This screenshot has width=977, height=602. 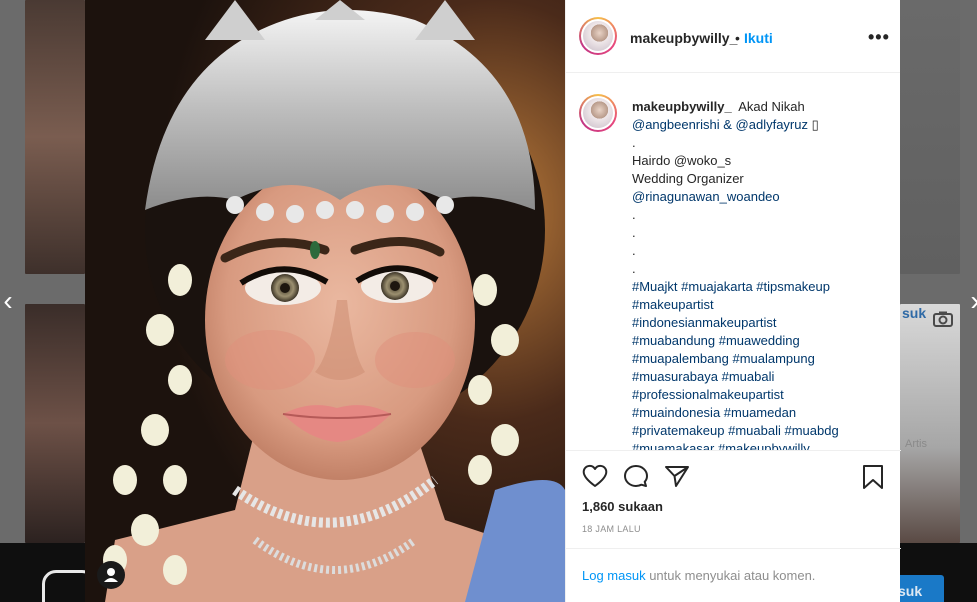 I want to click on post-timestamp: 18 JAM LALU, so click(x=611, y=529).